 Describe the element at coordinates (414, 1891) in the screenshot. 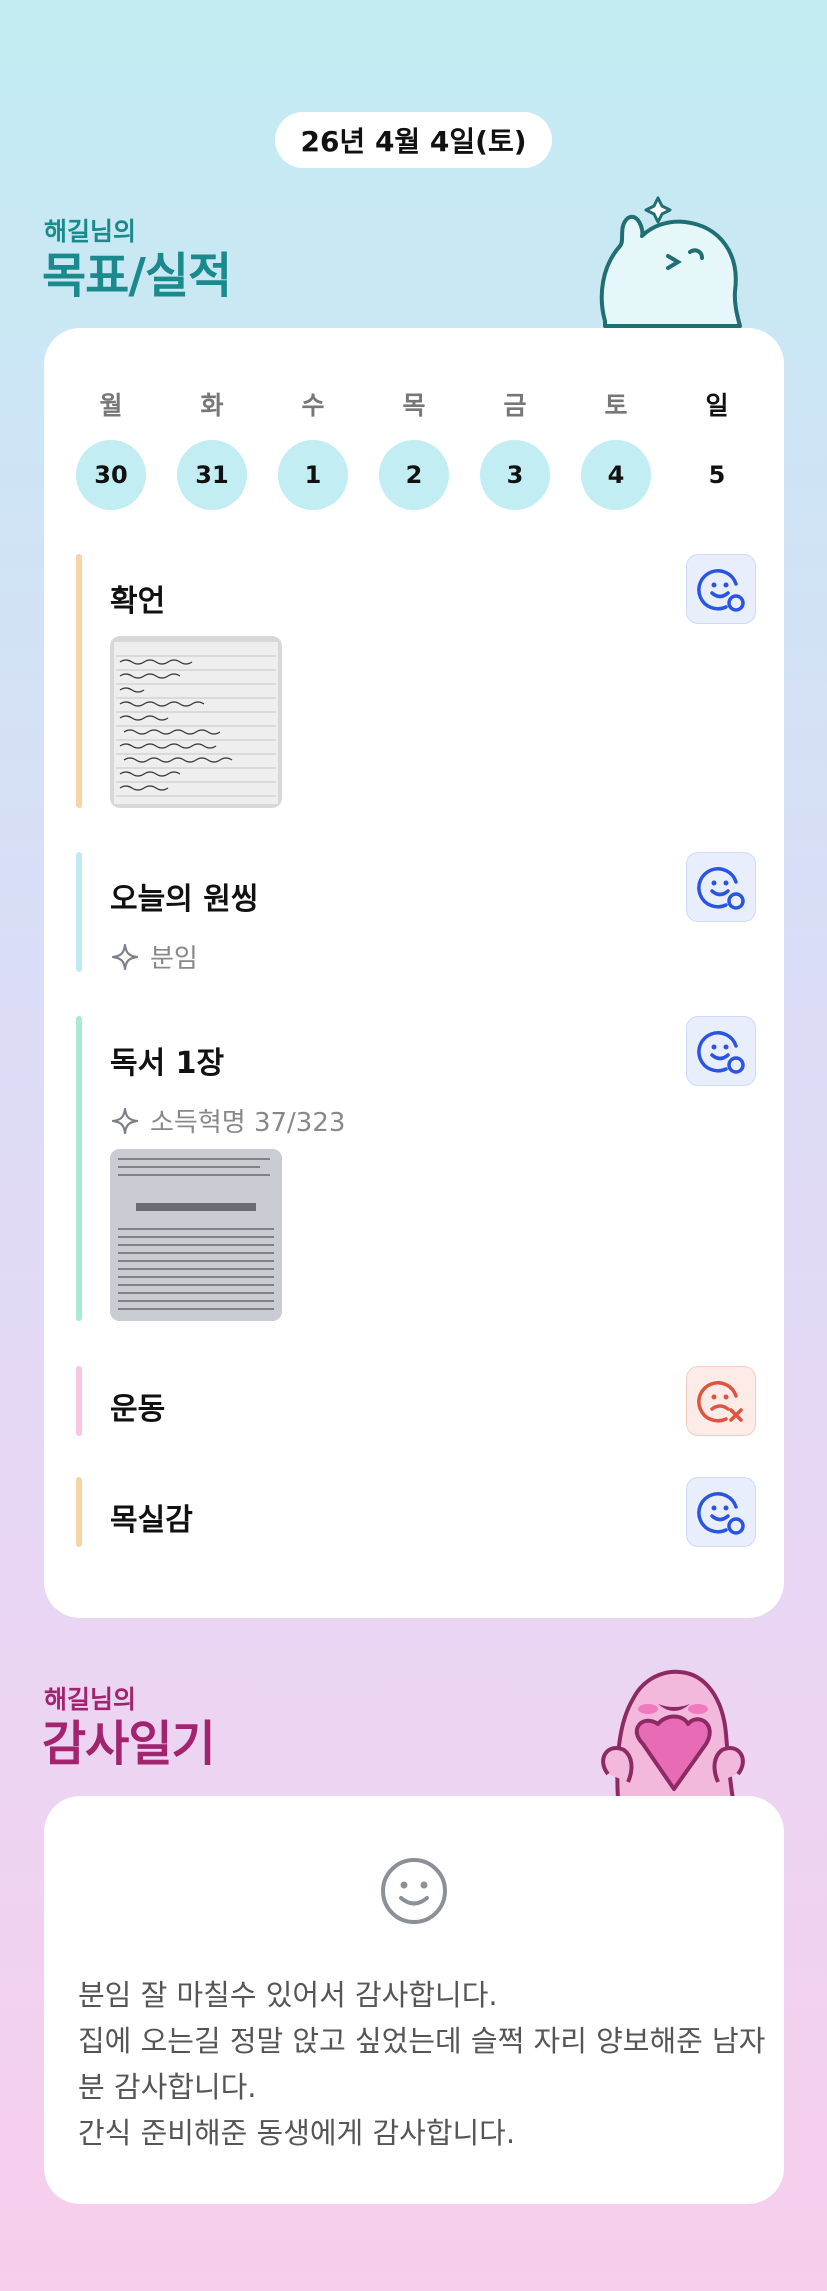

I see `smile-face-icon` at that location.